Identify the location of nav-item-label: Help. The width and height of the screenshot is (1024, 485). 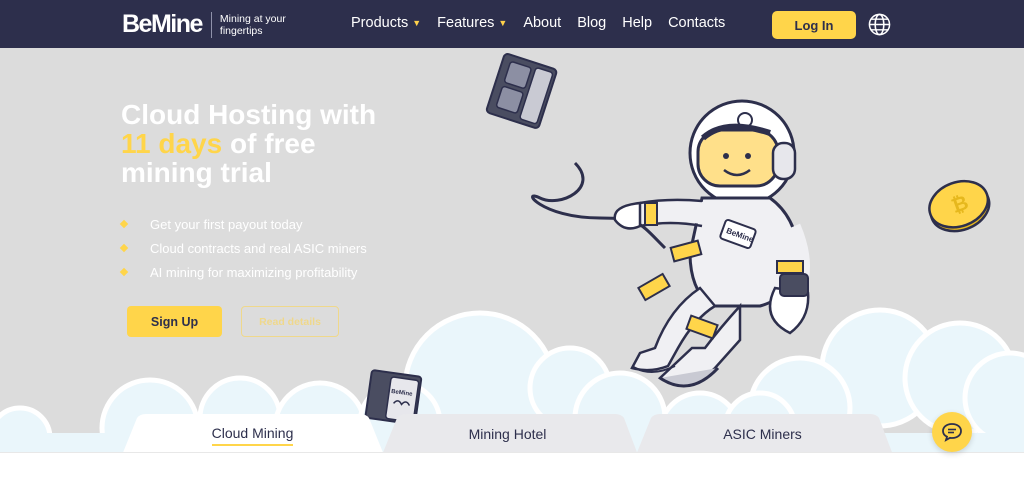
(637, 23).